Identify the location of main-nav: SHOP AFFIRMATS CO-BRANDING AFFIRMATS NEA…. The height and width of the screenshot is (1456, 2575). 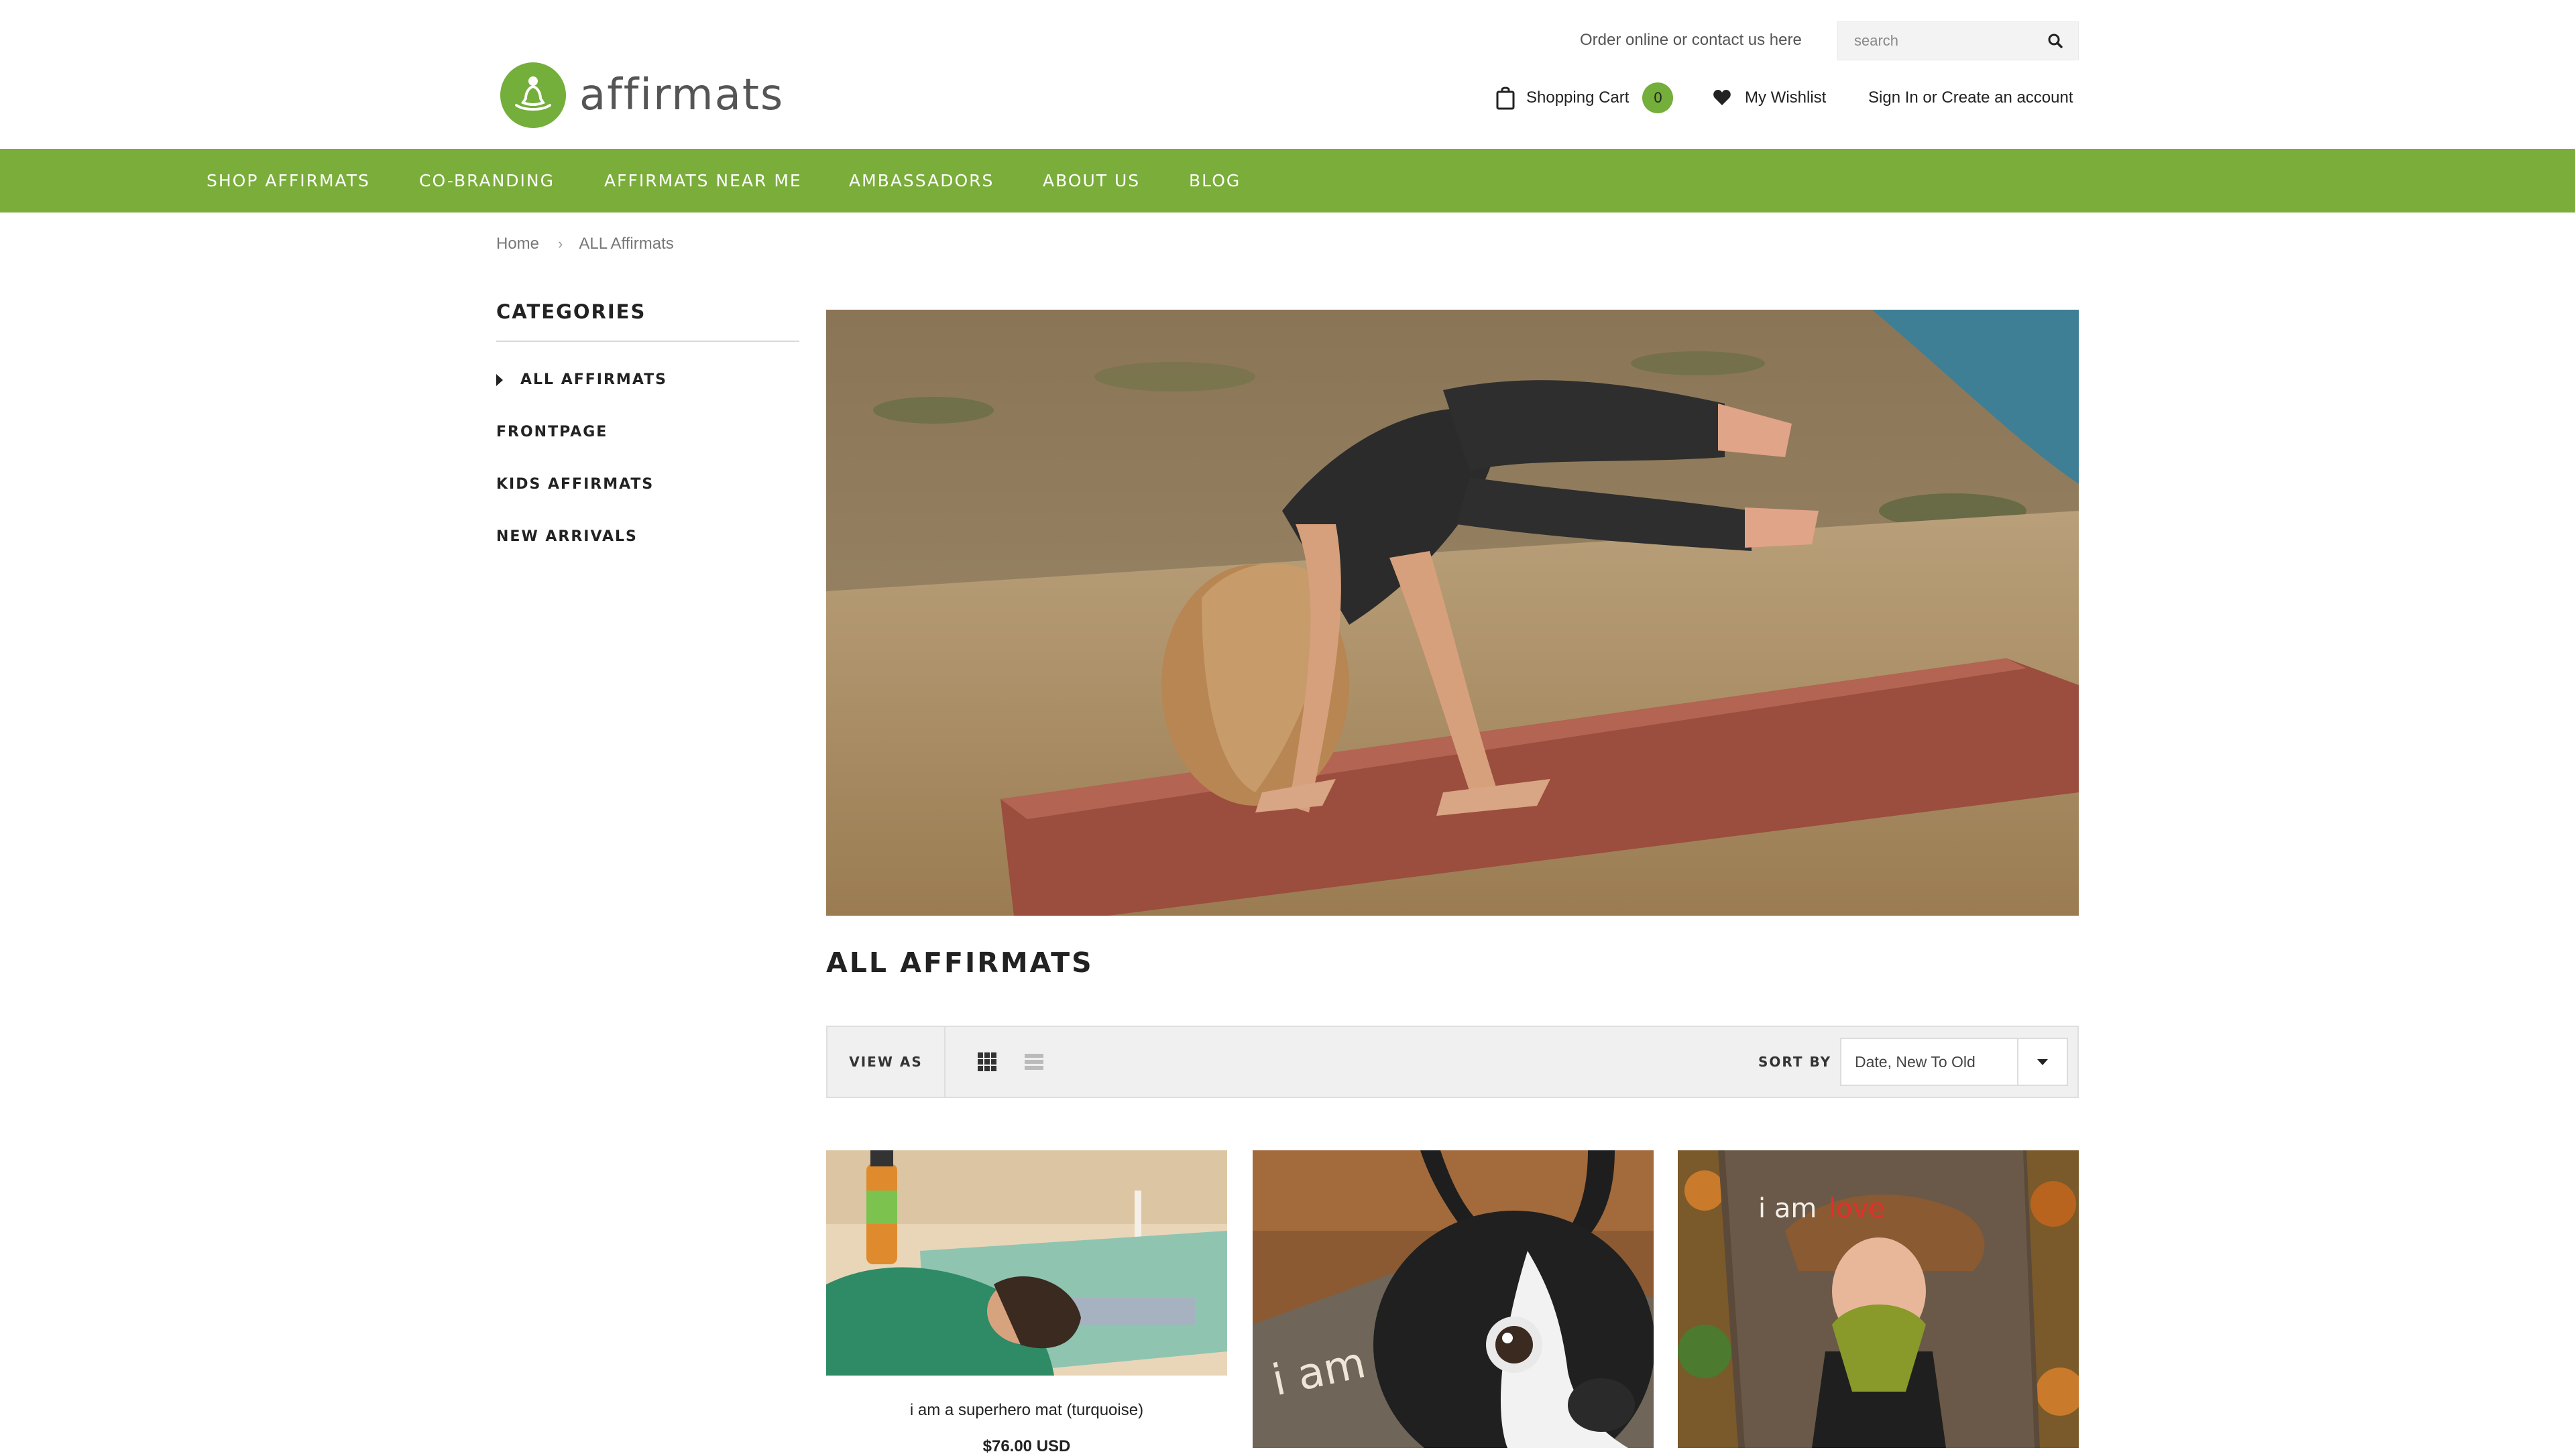
(1287, 181).